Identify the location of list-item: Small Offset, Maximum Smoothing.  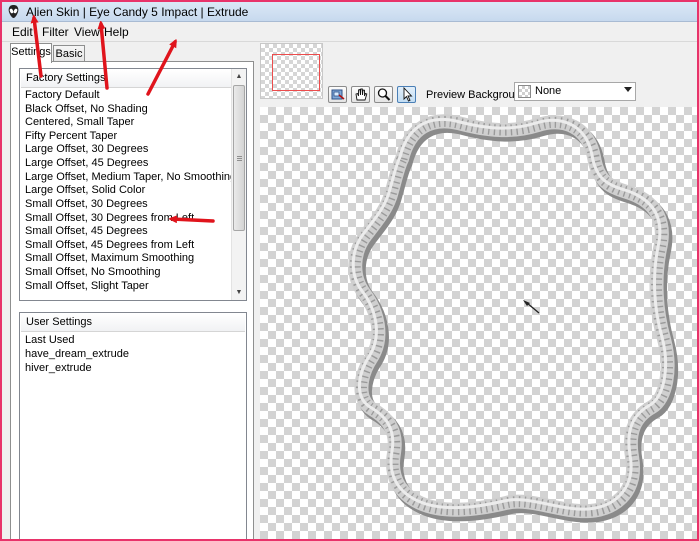
(109, 259).